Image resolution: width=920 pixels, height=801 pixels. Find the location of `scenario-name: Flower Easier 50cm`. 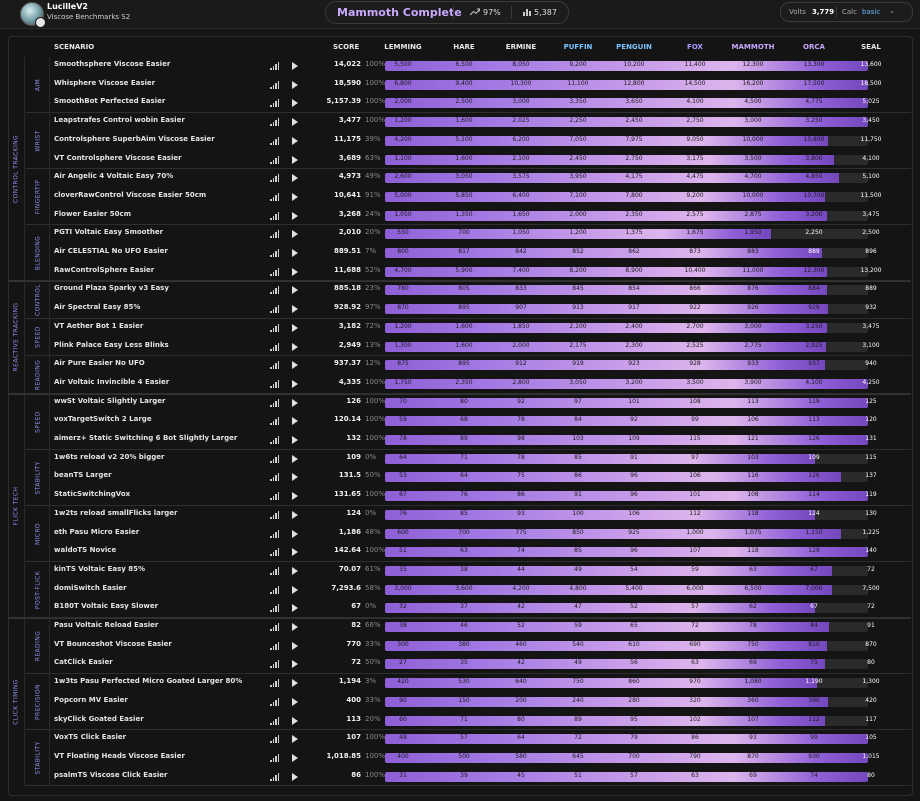

scenario-name: Flower Easier 50cm is located at coordinates (92, 214).